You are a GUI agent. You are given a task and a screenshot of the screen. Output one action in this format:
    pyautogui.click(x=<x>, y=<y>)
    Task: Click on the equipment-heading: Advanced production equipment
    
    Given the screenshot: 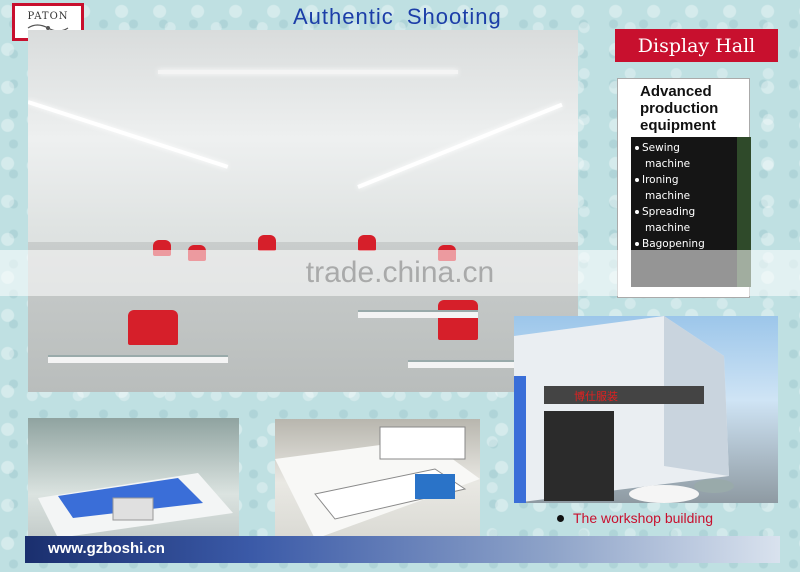 What is the action you would take?
    pyautogui.click(x=683, y=106)
    